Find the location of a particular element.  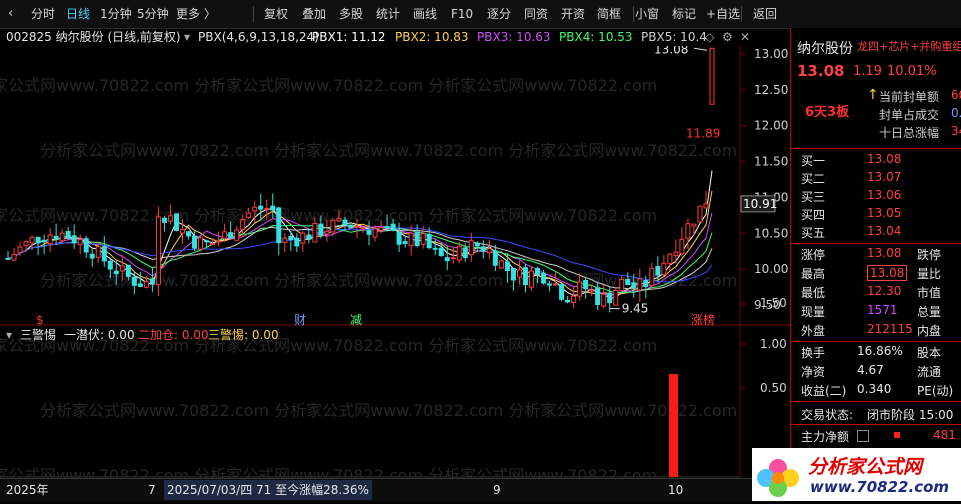

pbx-label: PBX(4,6,9,13,18,24) is located at coordinates (258, 37).